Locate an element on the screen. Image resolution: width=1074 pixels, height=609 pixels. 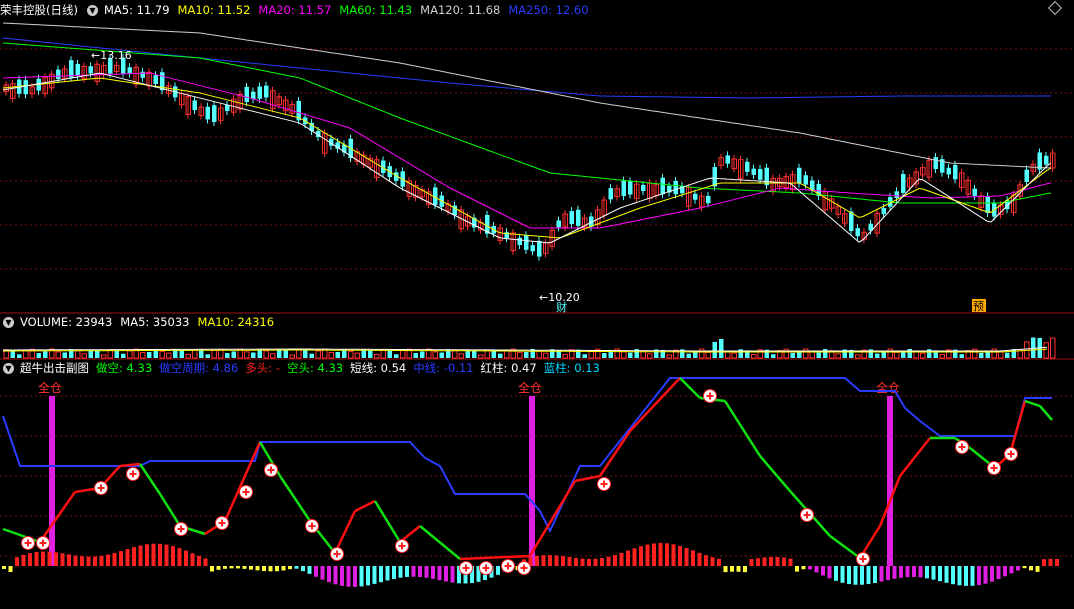
indicator-legend-item-8: 蓝柱: 0.13 is located at coordinates (571, 368).